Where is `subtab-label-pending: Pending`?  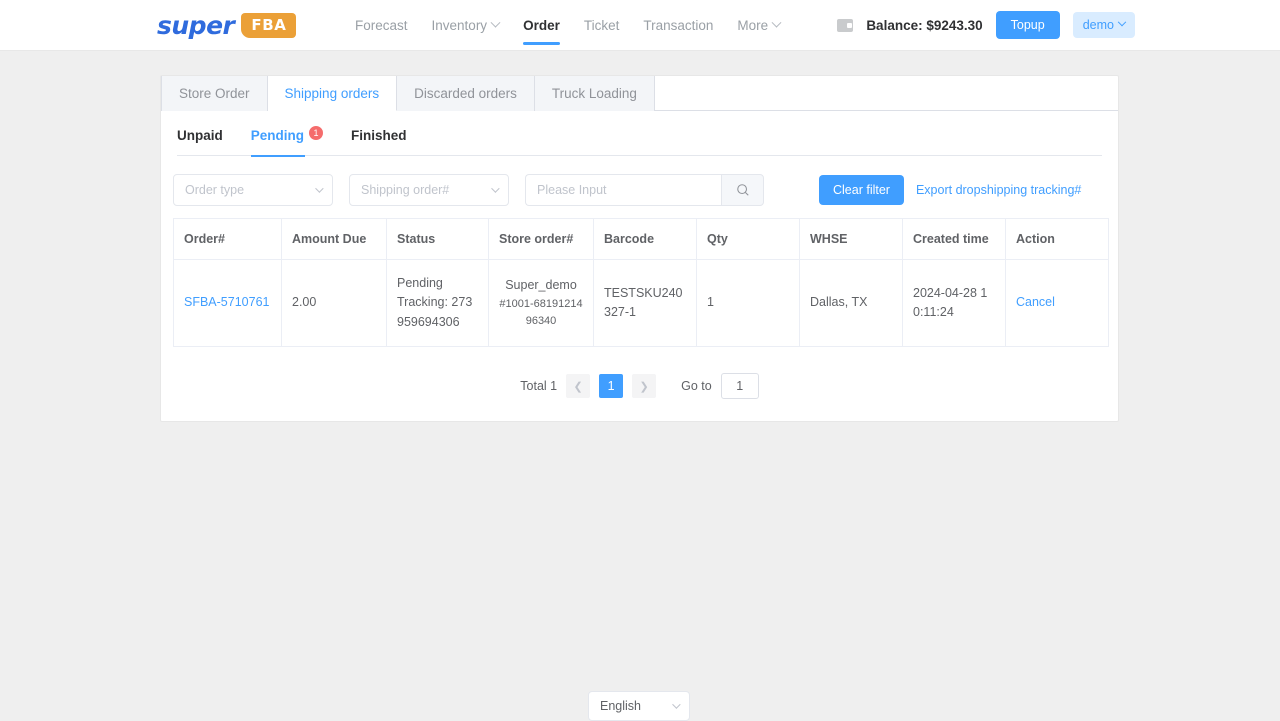
subtab-label-pending: Pending is located at coordinates (277, 135).